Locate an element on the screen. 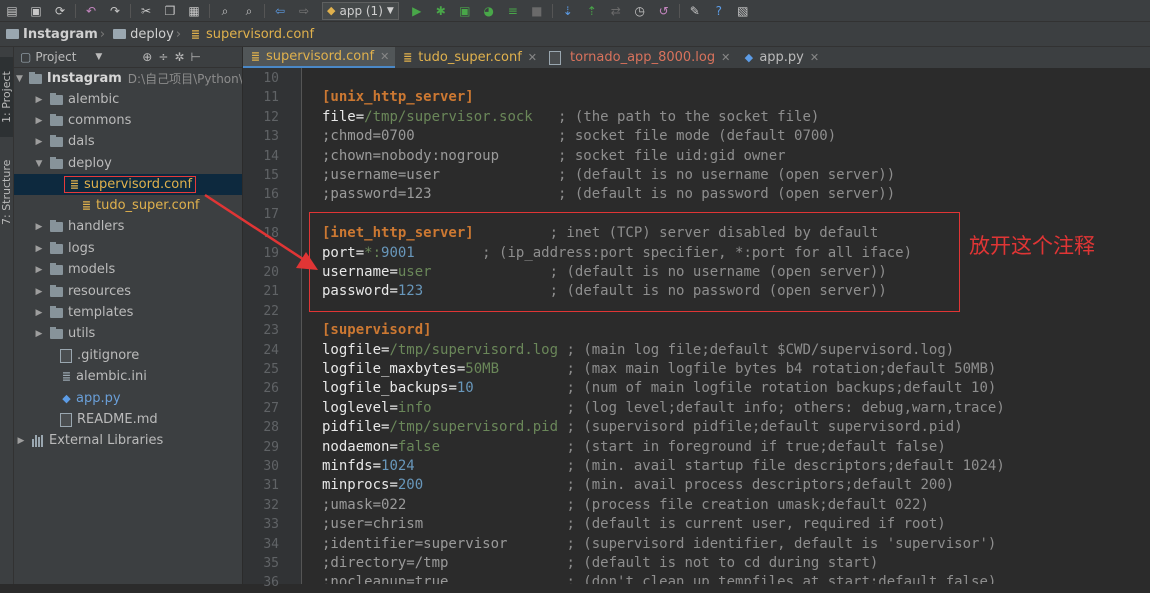  sync-icon: ⟳ is located at coordinates (60, 11).